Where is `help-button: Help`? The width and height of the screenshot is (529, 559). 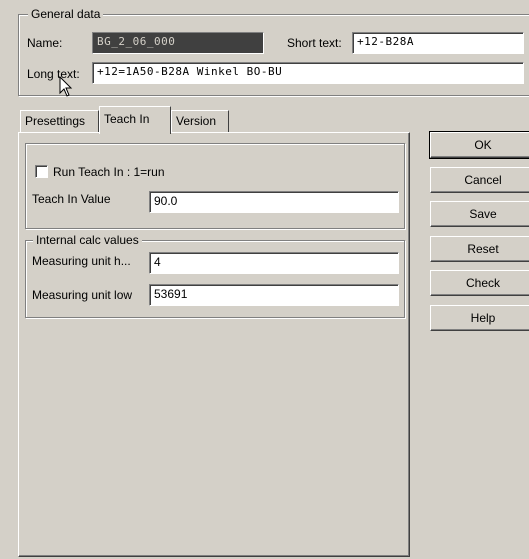 help-button: Help is located at coordinates (479, 318).